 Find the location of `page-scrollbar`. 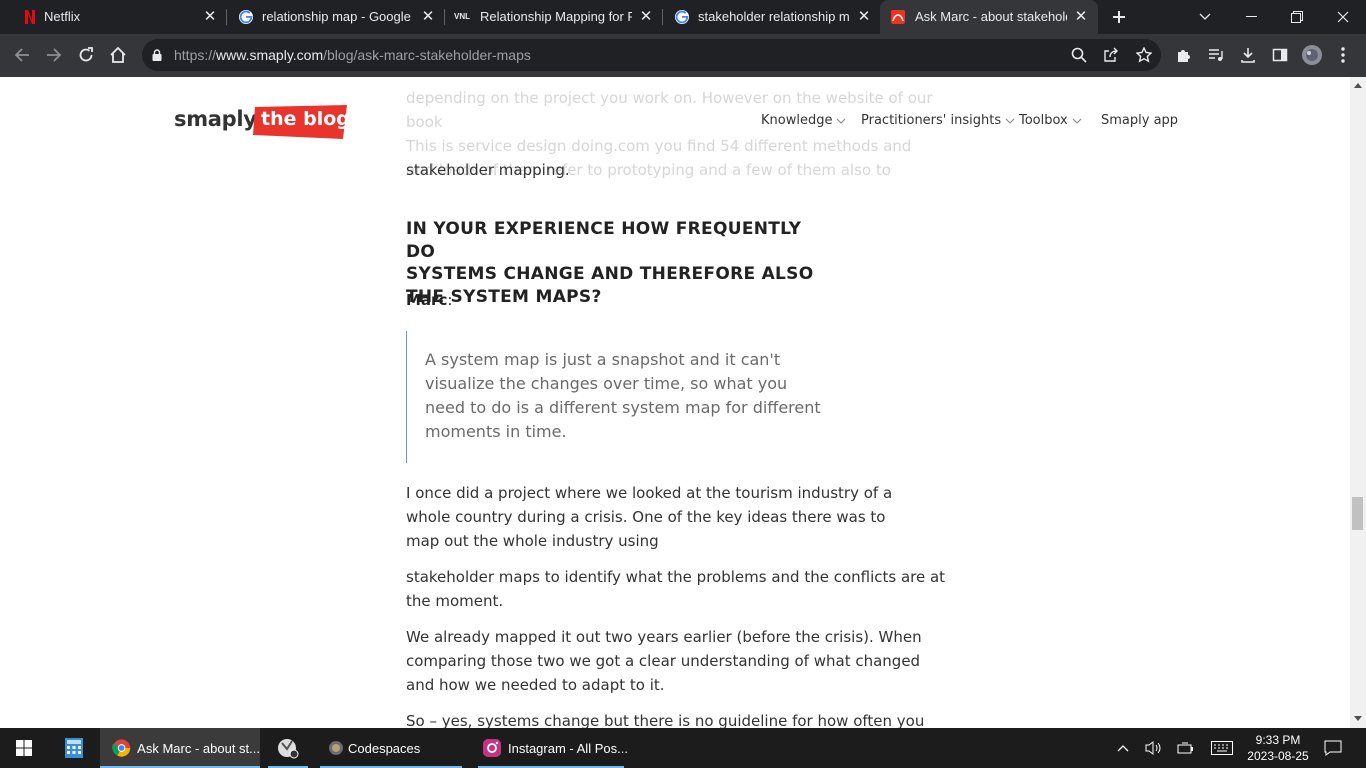

page-scrollbar is located at coordinates (1358, 402).